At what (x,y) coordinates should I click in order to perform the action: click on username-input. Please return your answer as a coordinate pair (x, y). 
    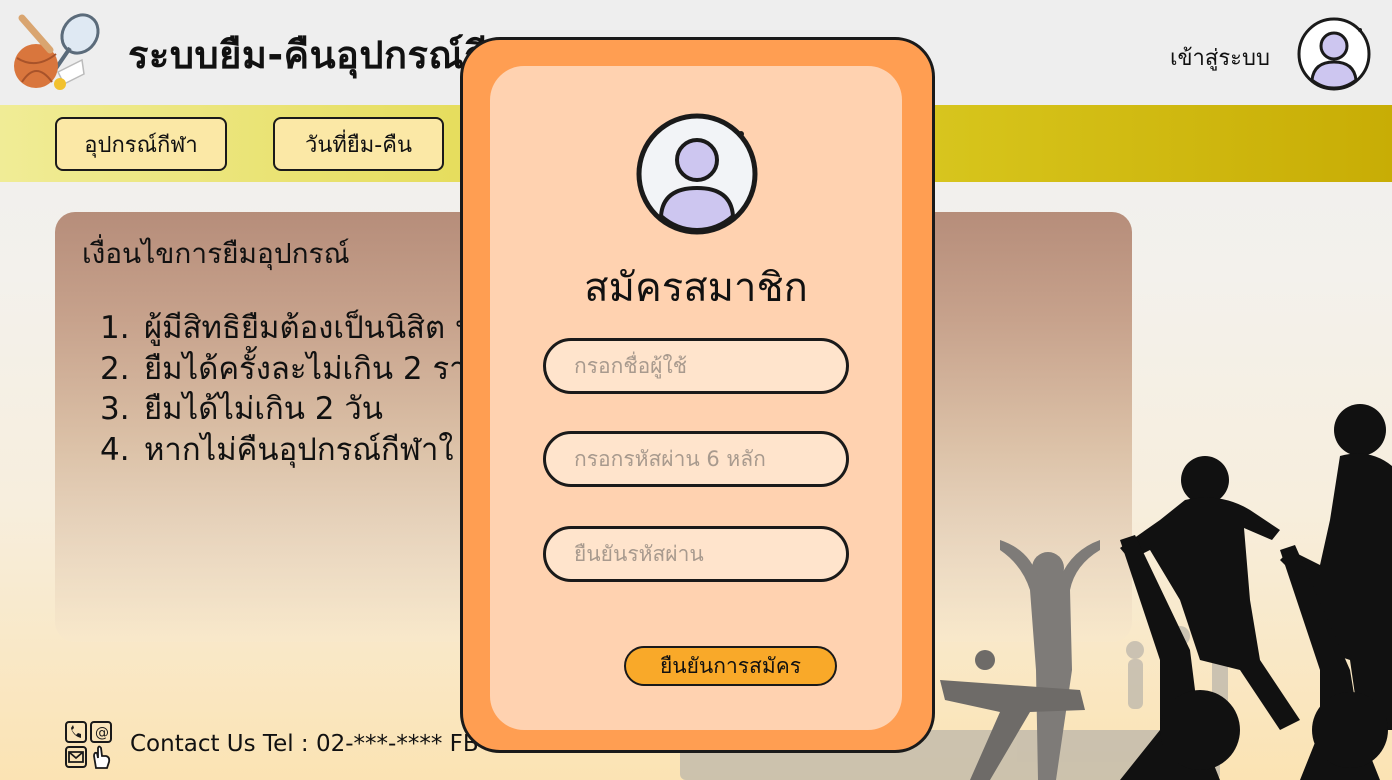
    Looking at the image, I should click on (696, 366).